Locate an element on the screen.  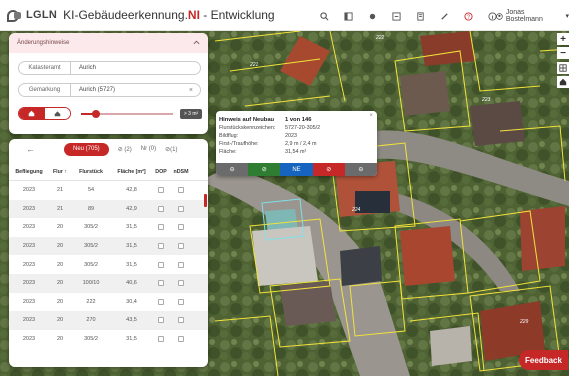
circle-right-icon: ⊖ is located at coordinates (361, 170).